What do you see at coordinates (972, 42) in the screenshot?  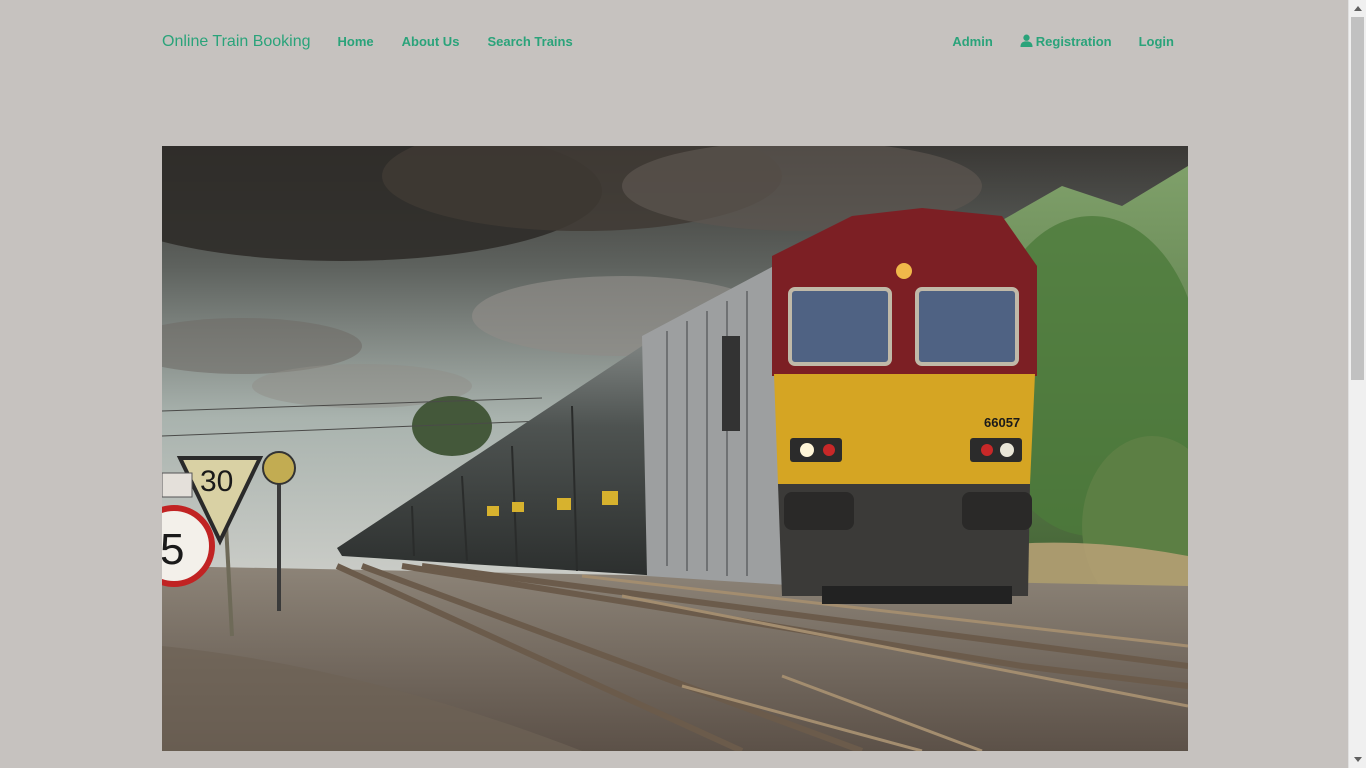 I see `nav-link-admin: Admin` at bounding box center [972, 42].